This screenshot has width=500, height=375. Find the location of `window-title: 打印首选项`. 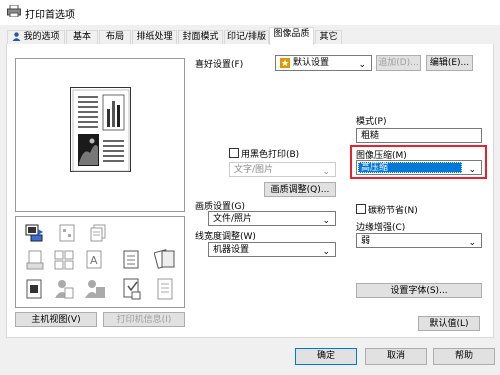

window-title: 打印首选项 is located at coordinates (50, 15).